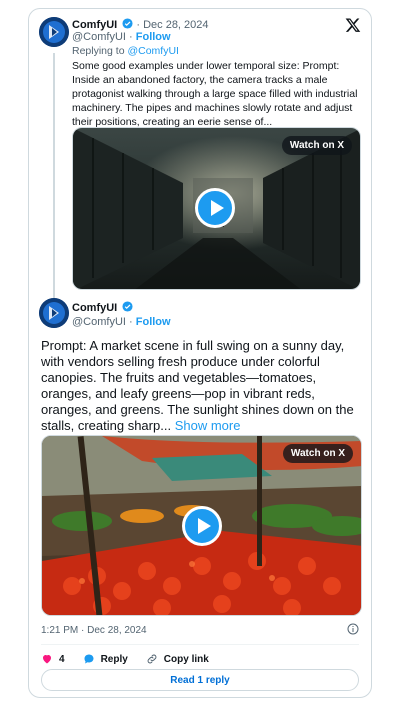 The width and height of the screenshot is (401, 708). Describe the element at coordinates (54, 176) in the screenshot. I see `thread-connector` at that location.